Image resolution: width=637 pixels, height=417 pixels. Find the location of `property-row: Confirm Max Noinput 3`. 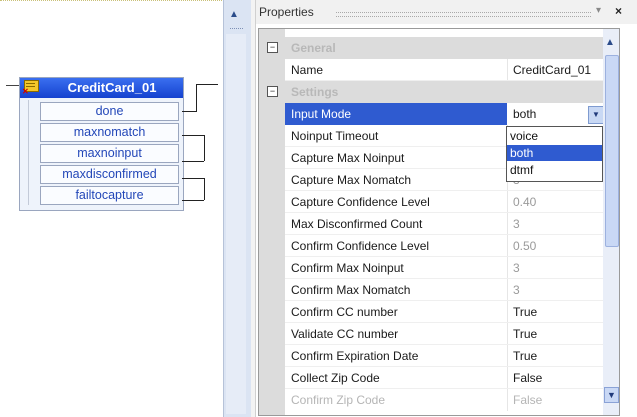

property-row: Confirm Max Noinput 3 is located at coordinates (439, 268).